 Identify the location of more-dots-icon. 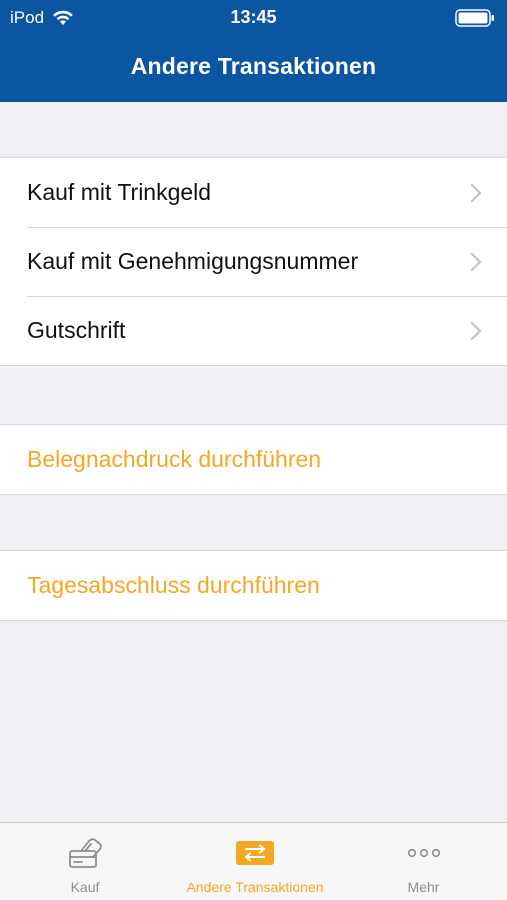
(423, 853).